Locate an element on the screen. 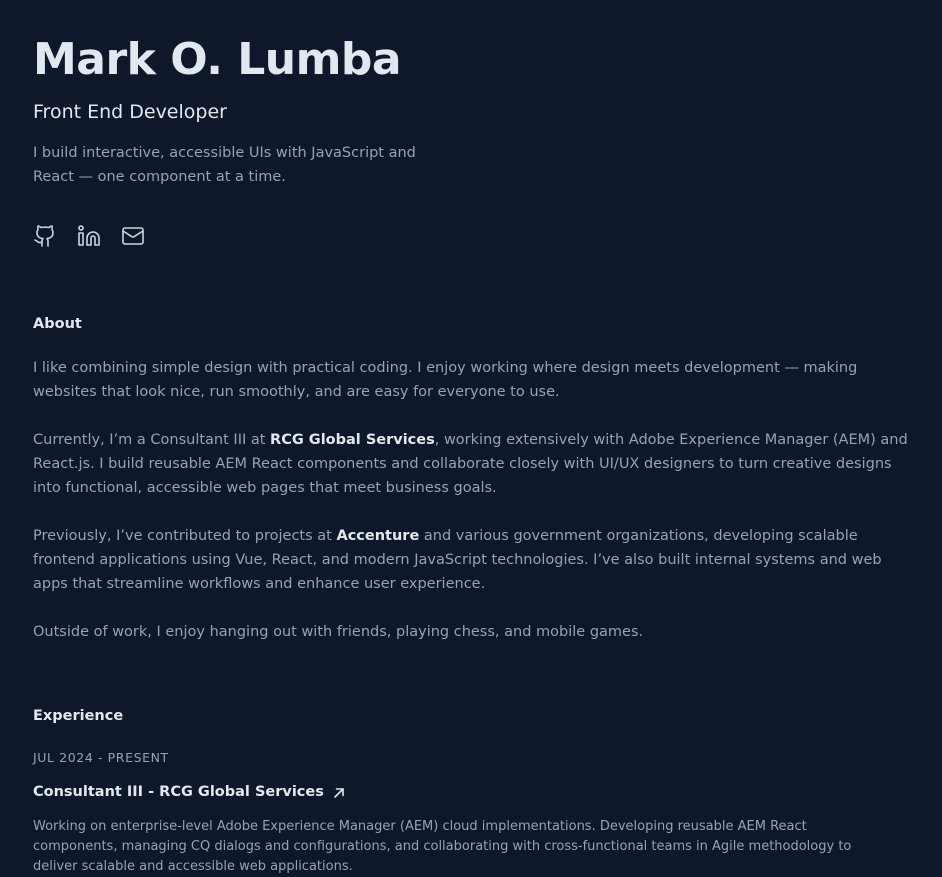  social-item-linkedin is located at coordinates (89, 236).